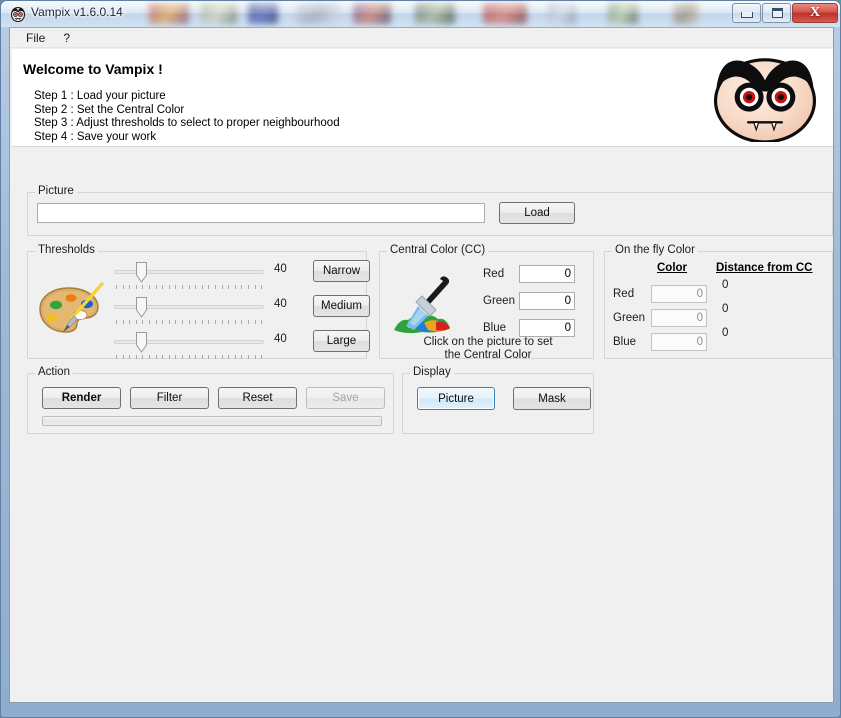  What do you see at coordinates (341, 271) in the screenshot?
I see `narrow-button: Narrow` at bounding box center [341, 271].